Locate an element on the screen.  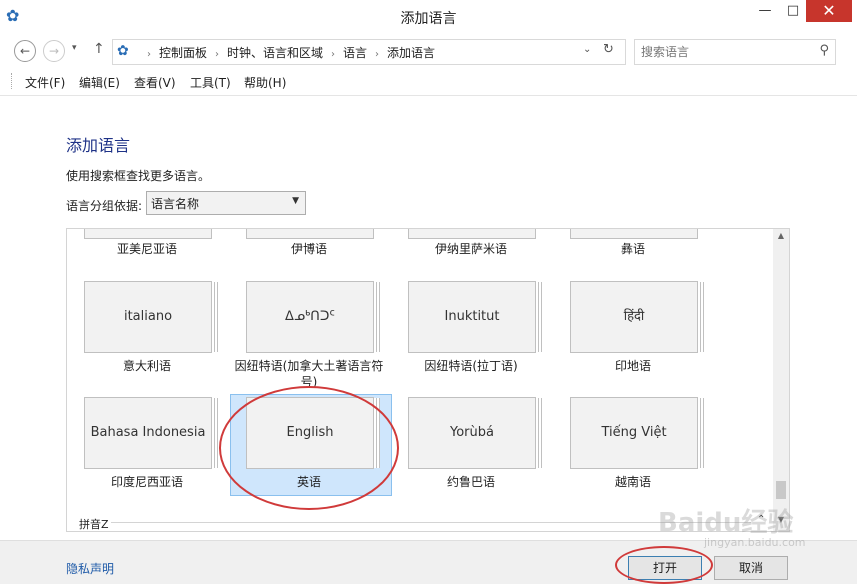
window-title: 添加语言 is located at coordinates (428, 19).